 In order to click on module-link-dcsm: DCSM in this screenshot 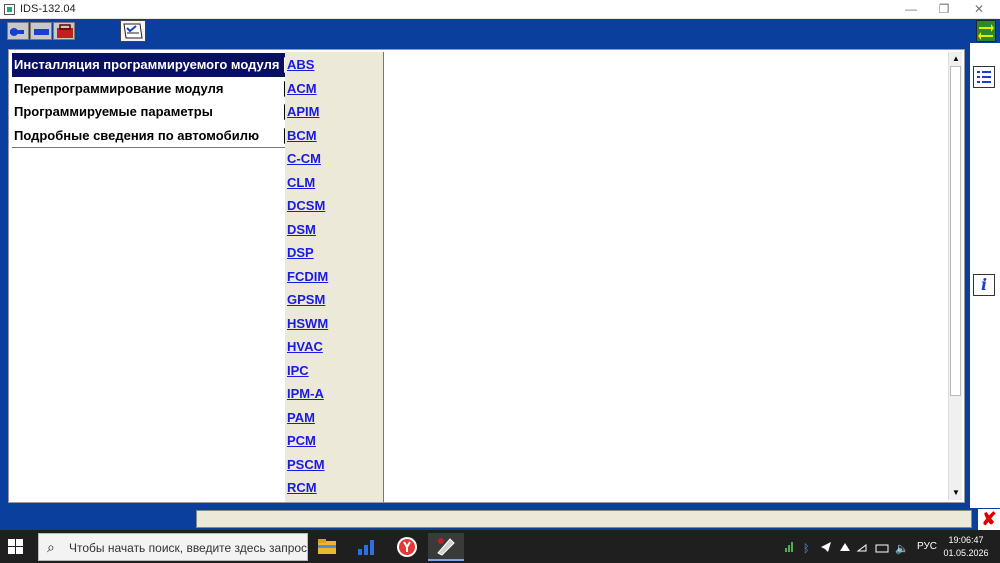, I will do `click(334, 205)`.